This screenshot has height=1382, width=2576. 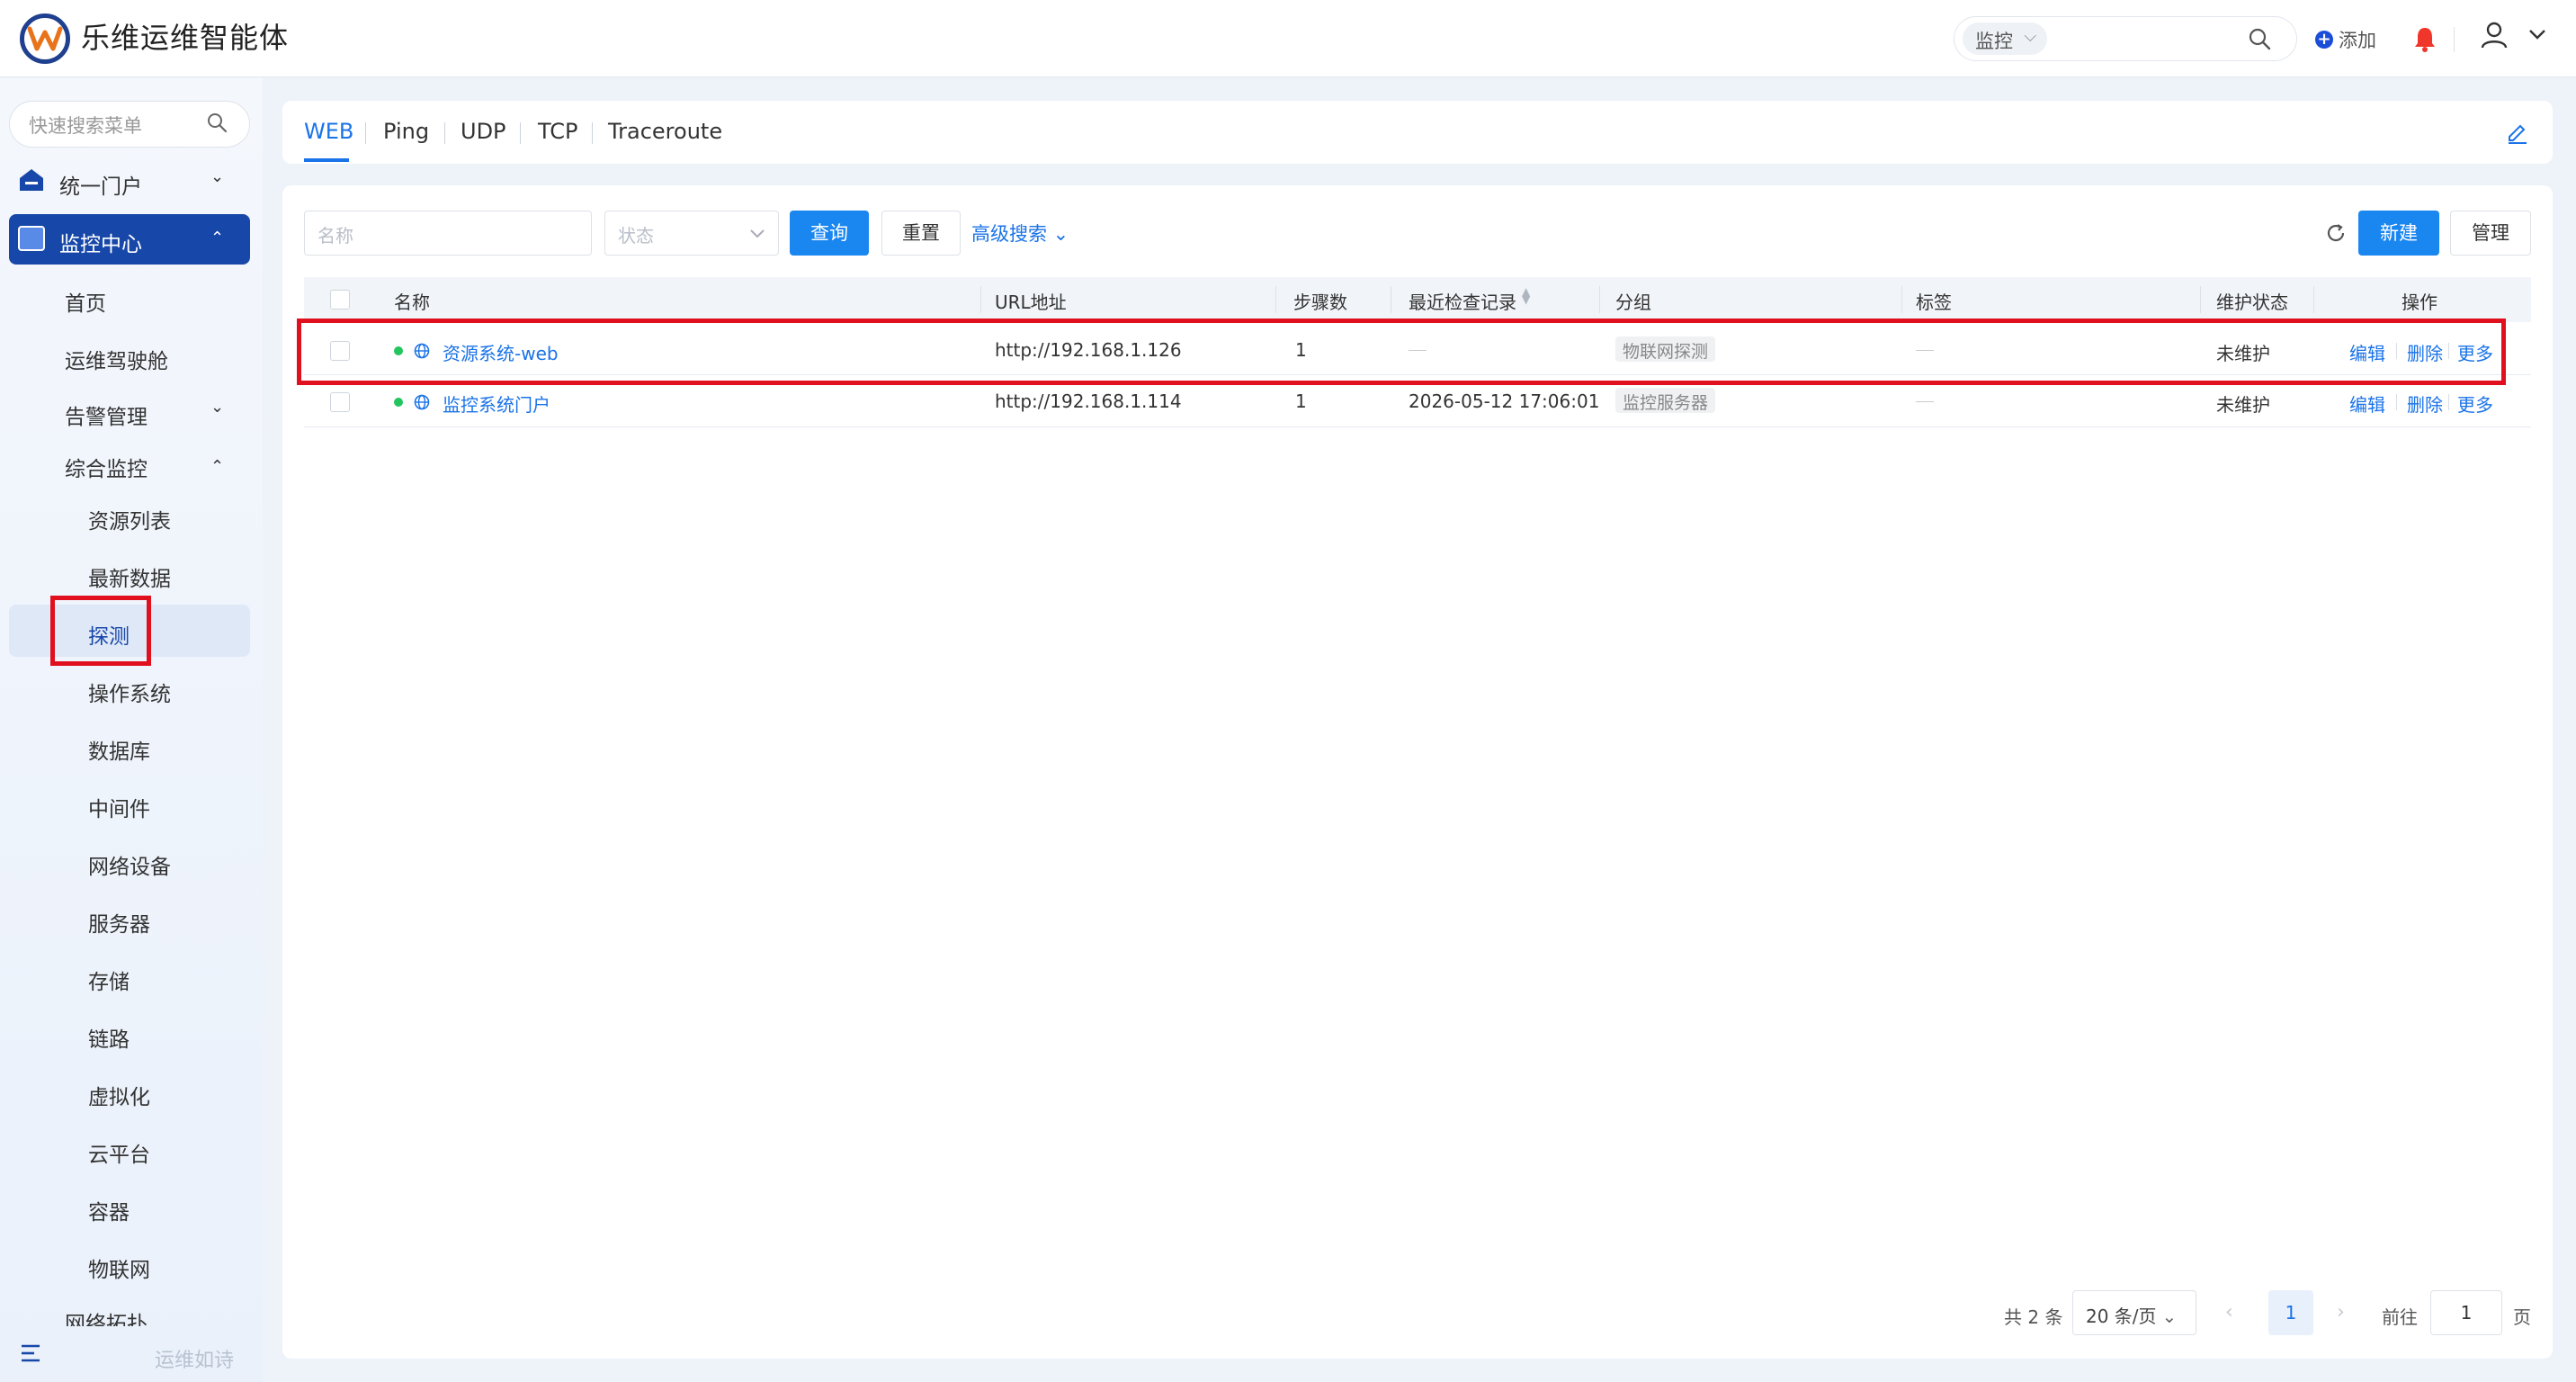 What do you see at coordinates (2475, 404) in the screenshot?
I see `more-link: 更多` at bounding box center [2475, 404].